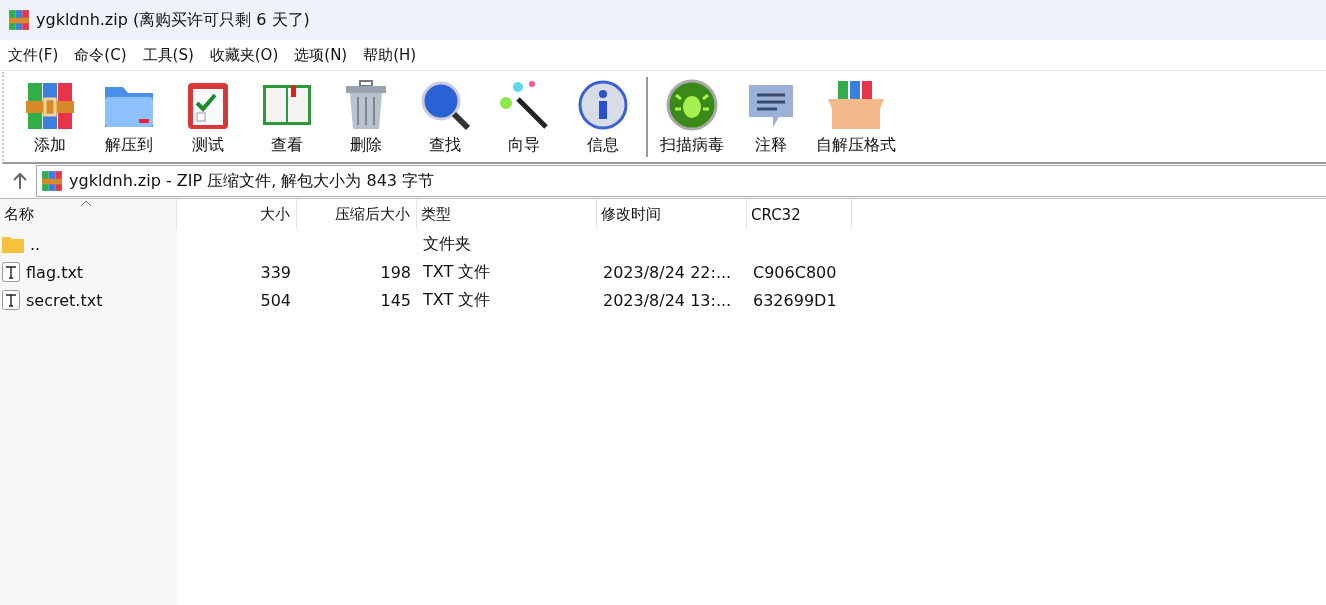  Describe the element at coordinates (173, 20) in the screenshot. I see `window-title: ygkldnh.zip (离购买许可只剩 6 天了)` at that location.